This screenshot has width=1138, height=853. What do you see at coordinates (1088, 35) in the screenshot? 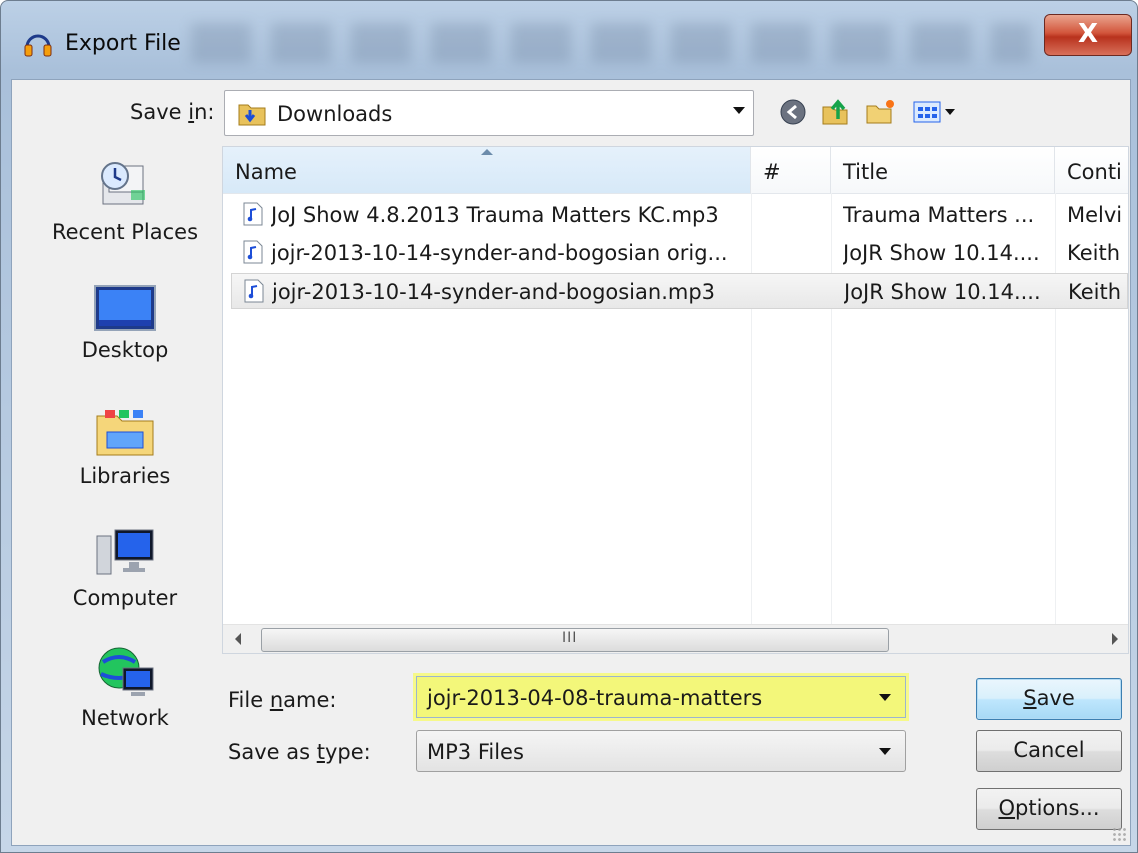
I see `close-button: X` at bounding box center [1088, 35].